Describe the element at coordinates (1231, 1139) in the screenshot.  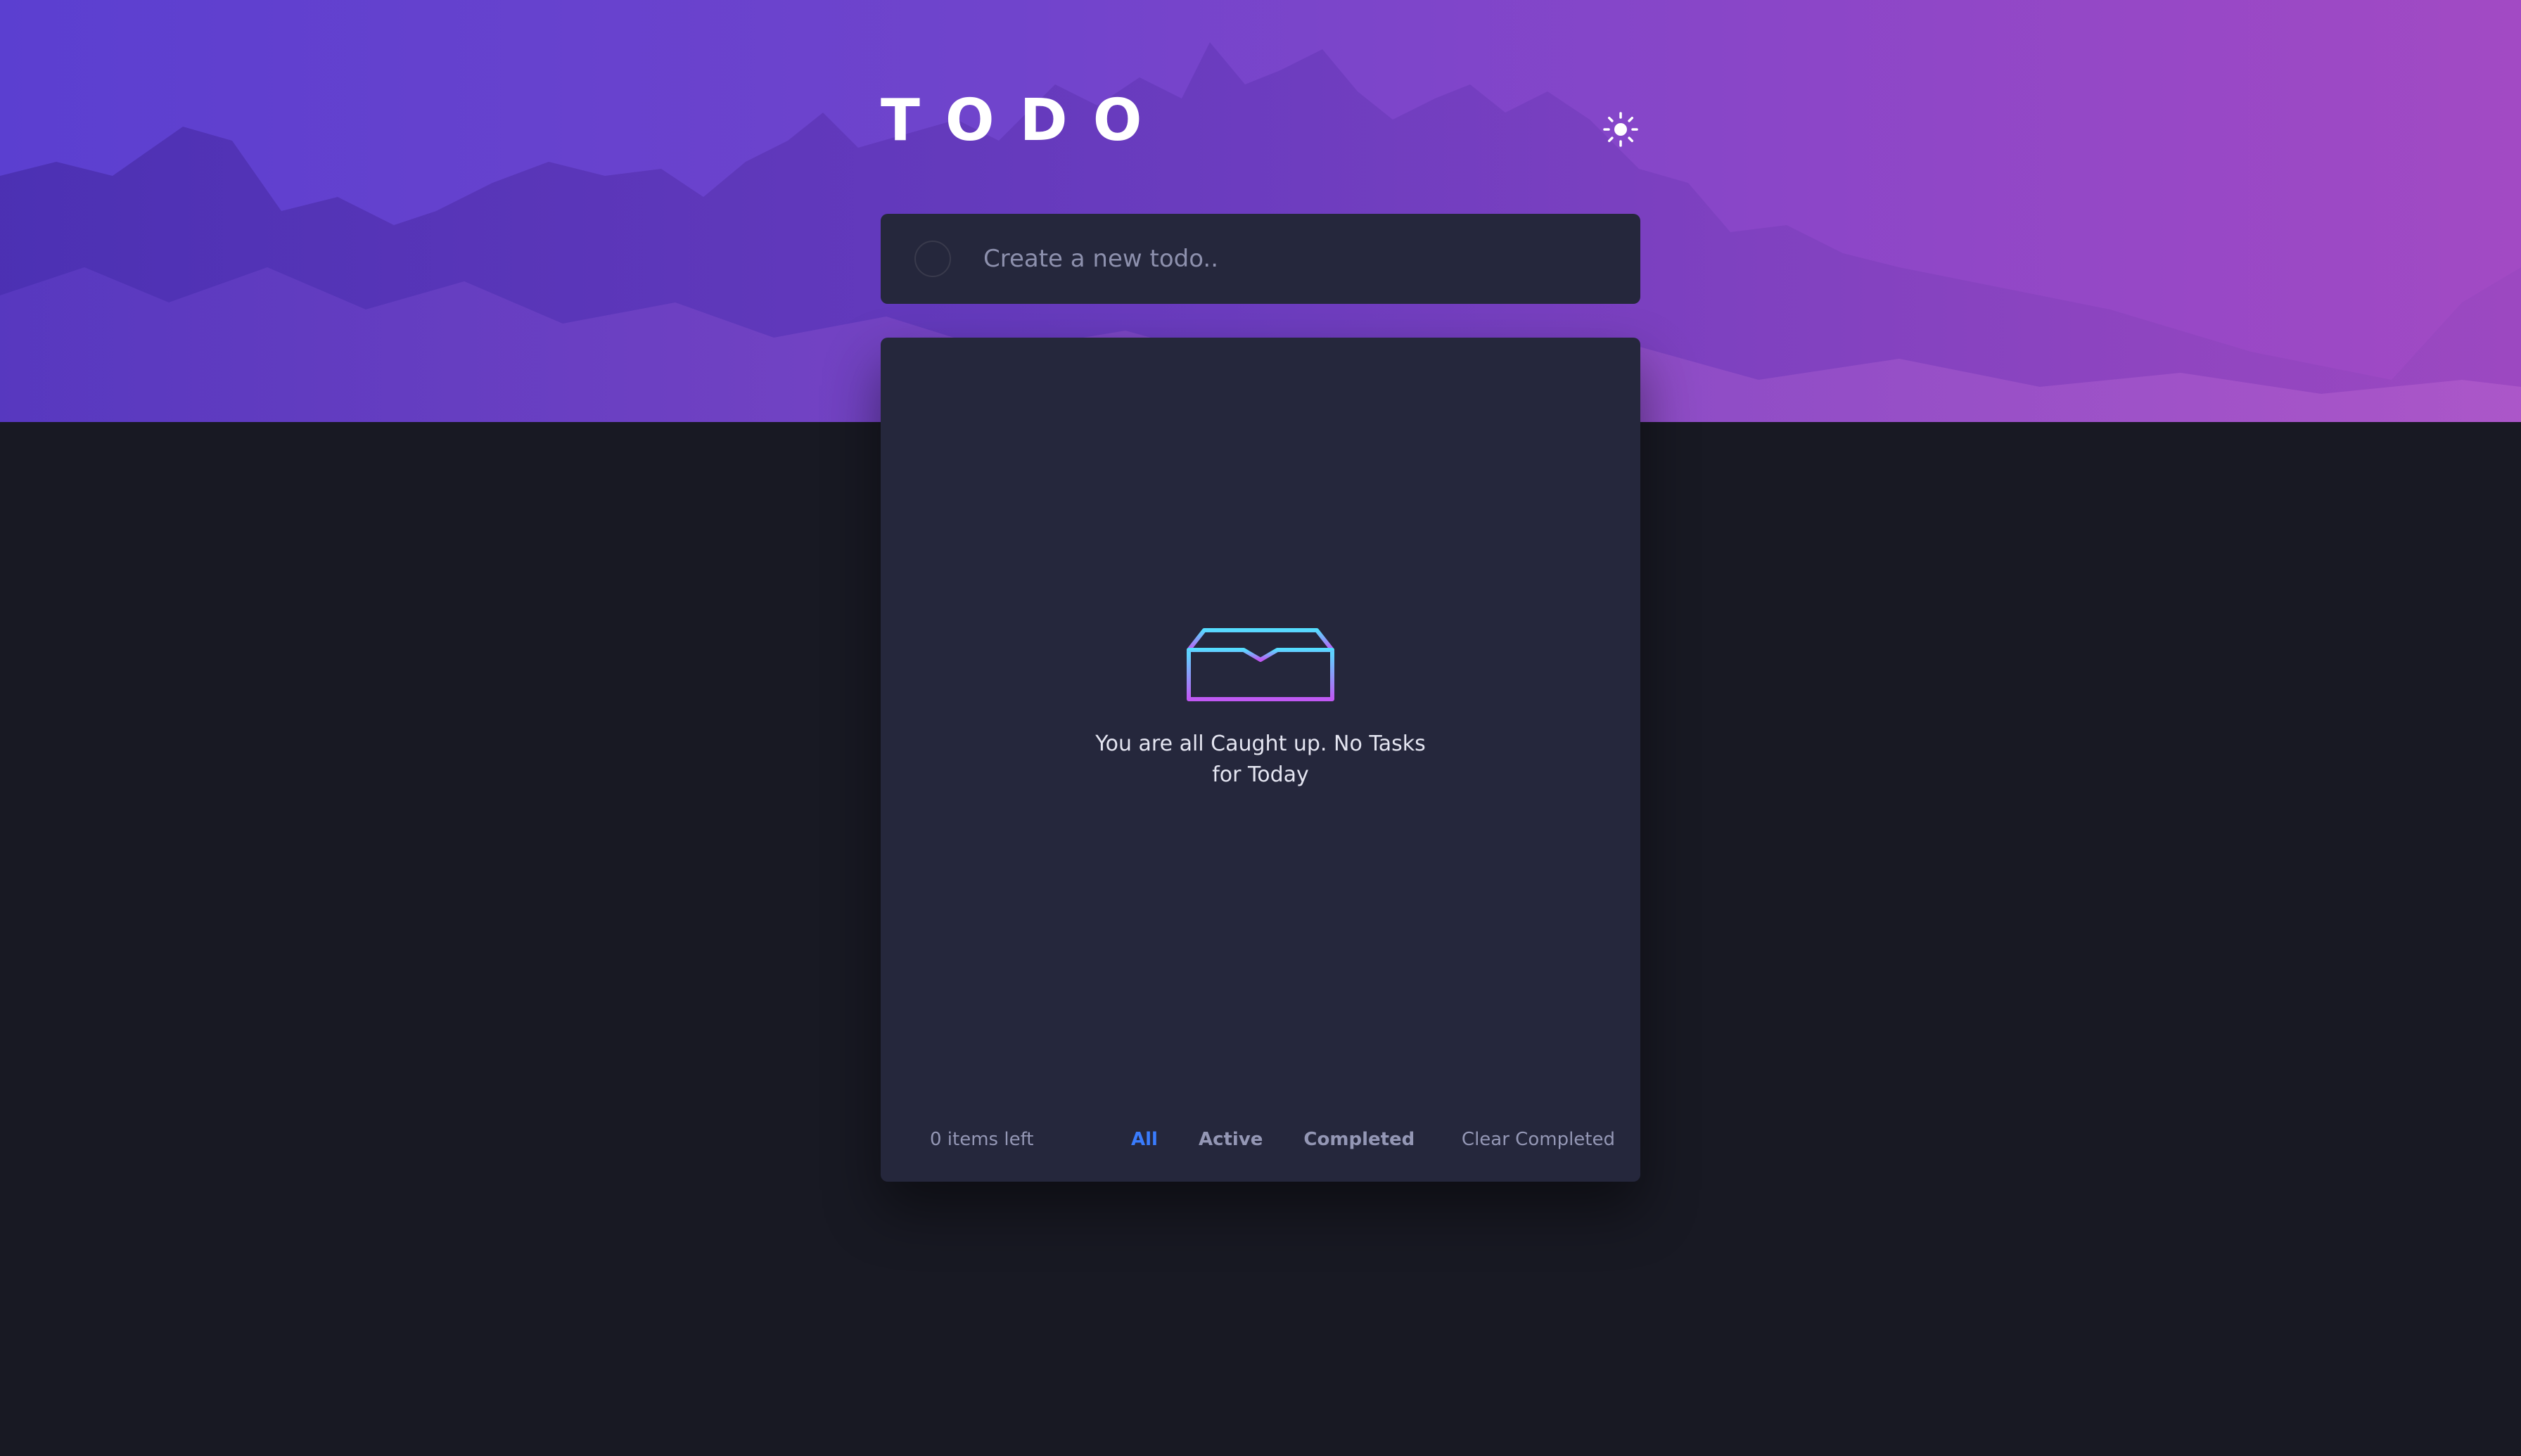
I see `filter-active: Active` at that location.